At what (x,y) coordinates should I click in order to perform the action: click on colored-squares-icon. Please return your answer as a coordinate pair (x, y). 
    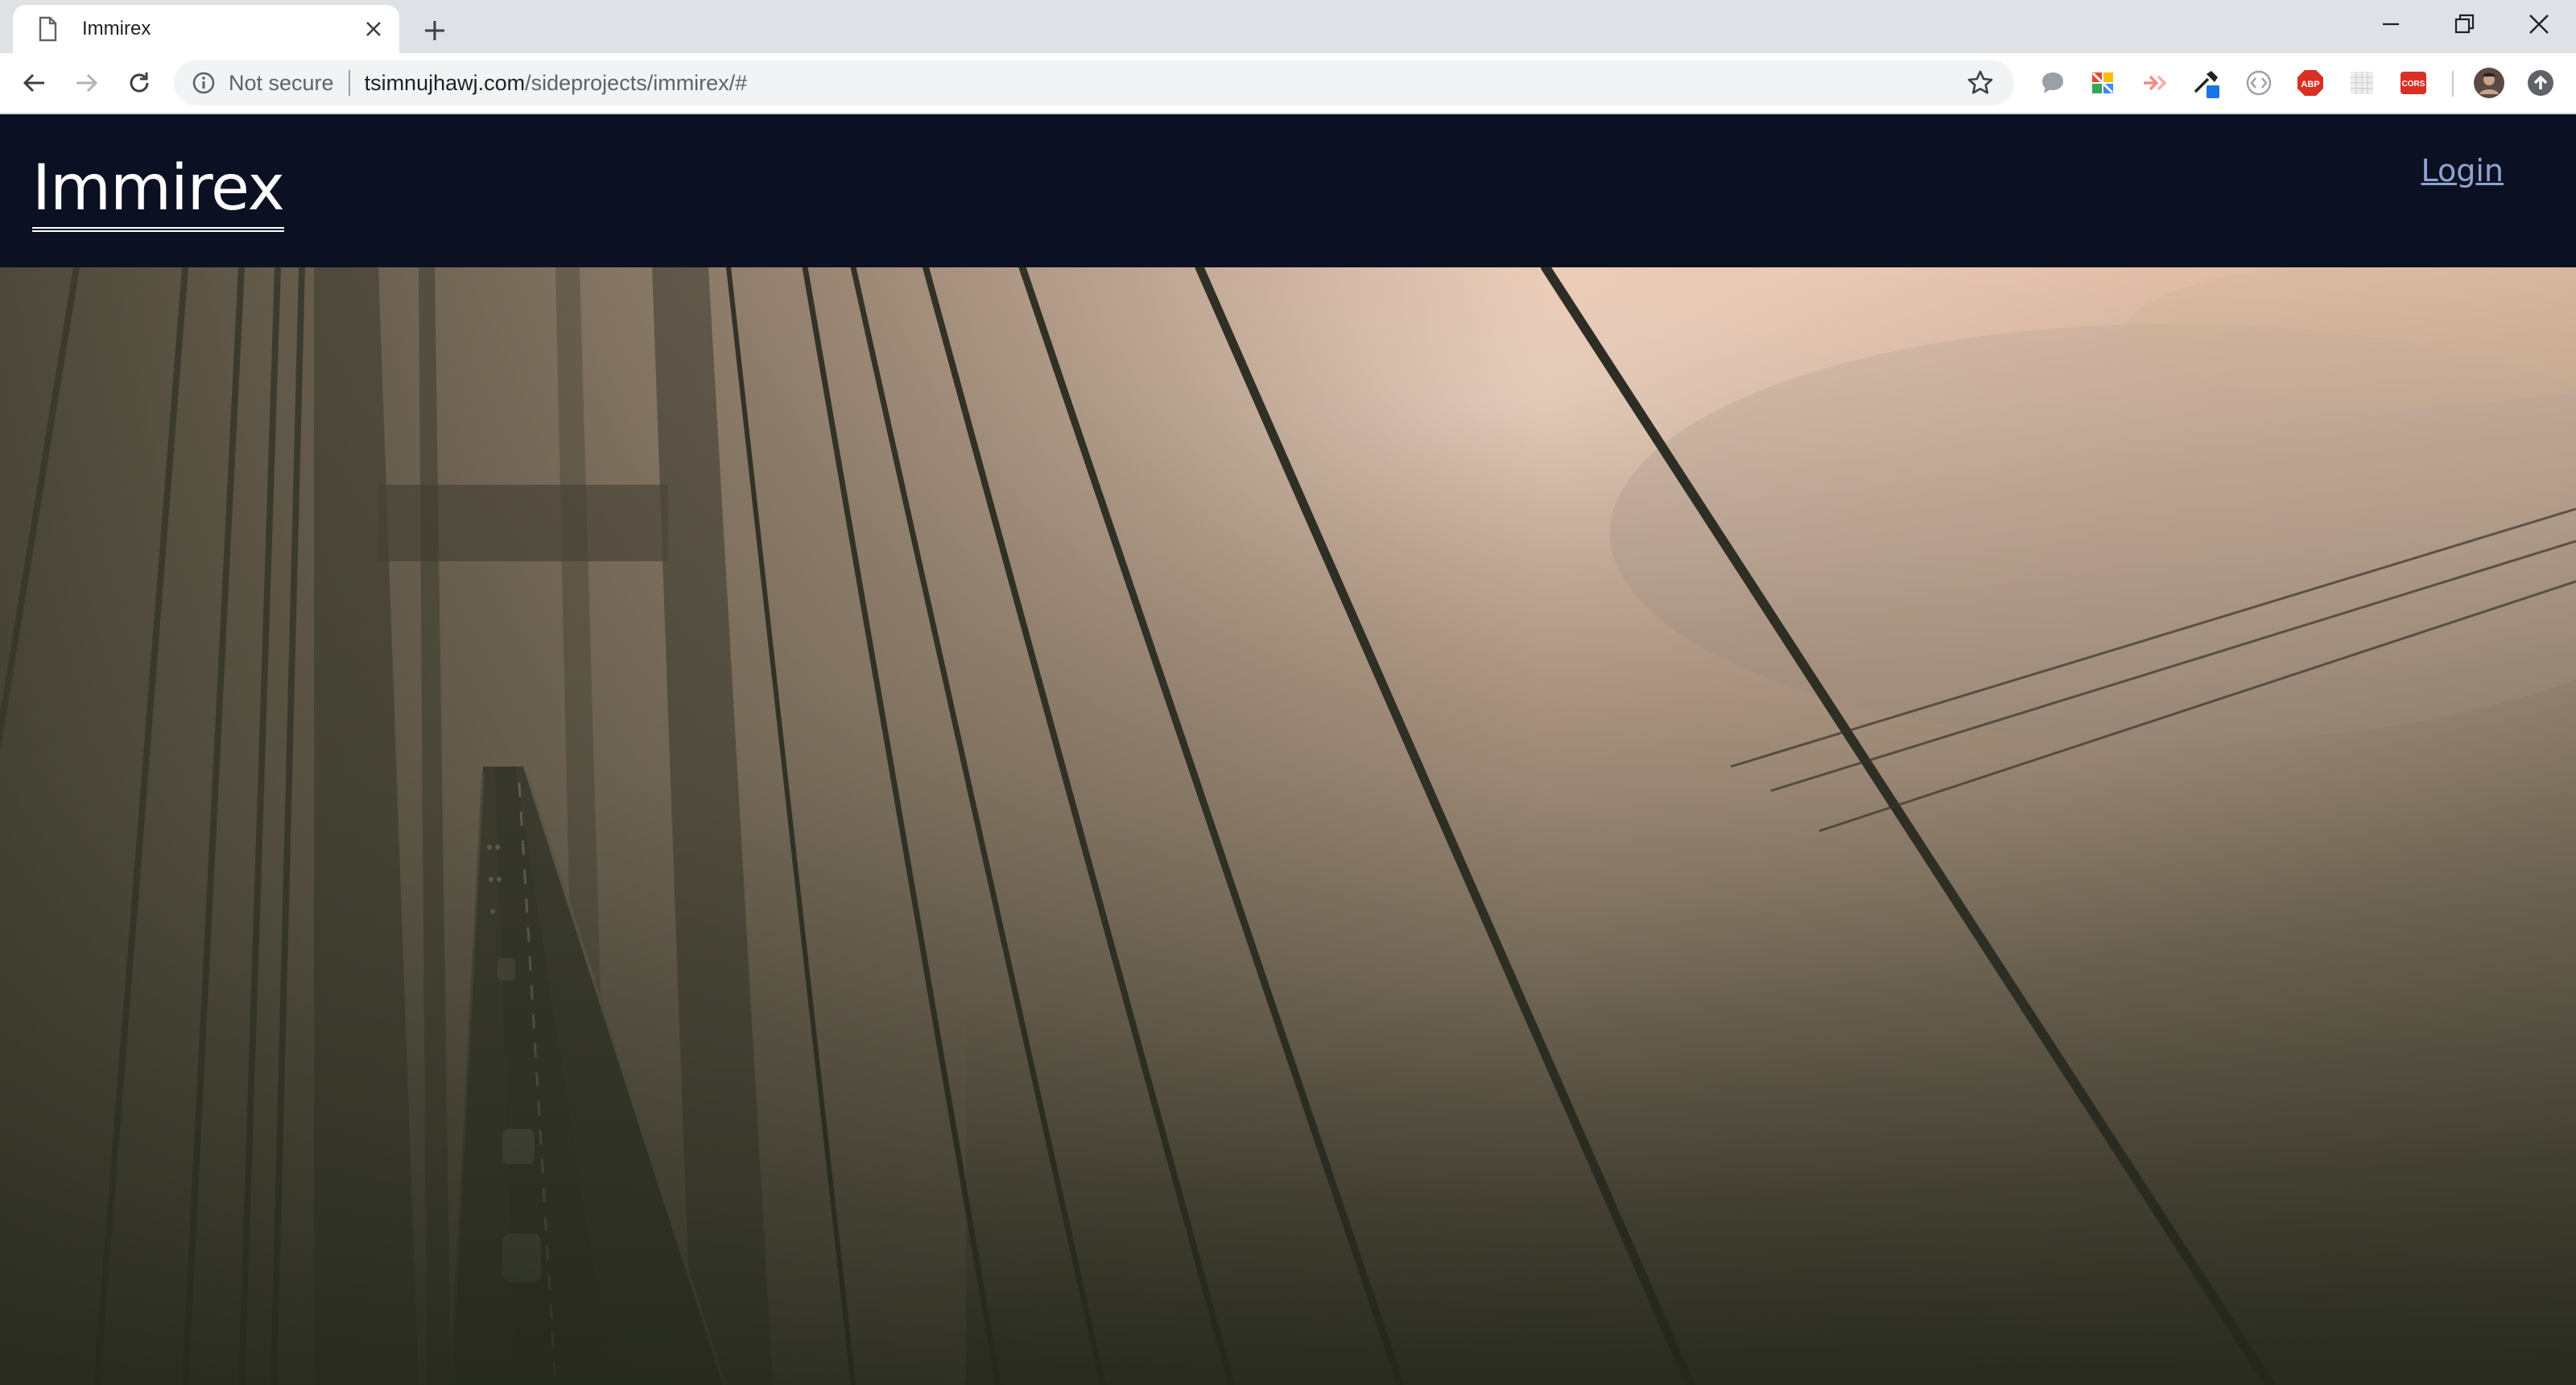
    Looking at the image, I should click on (2103, 83).